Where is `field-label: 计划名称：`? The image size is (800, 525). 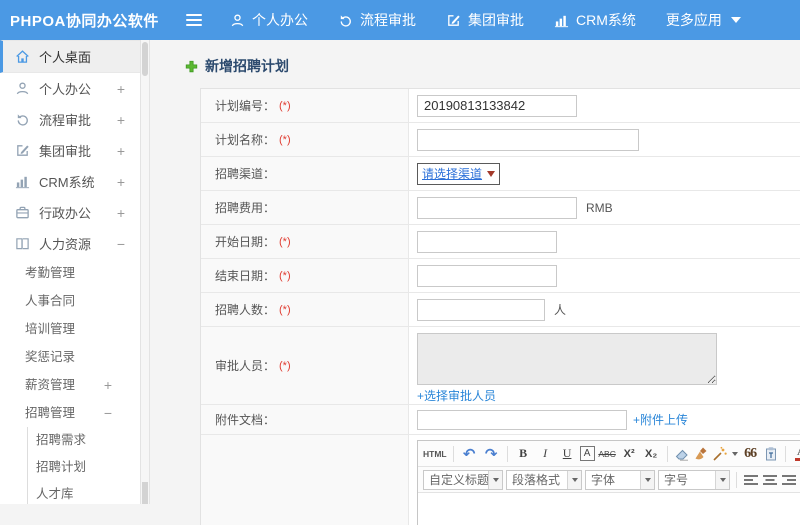 field-label: 计划名称： is located at coordinates (245, 140).